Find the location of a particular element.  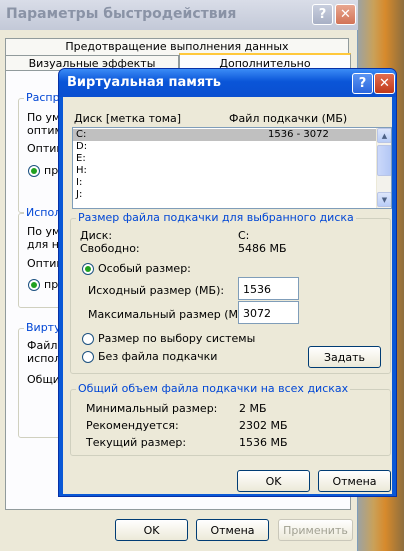

disk-value: C: is located at coordinates (244, 235).